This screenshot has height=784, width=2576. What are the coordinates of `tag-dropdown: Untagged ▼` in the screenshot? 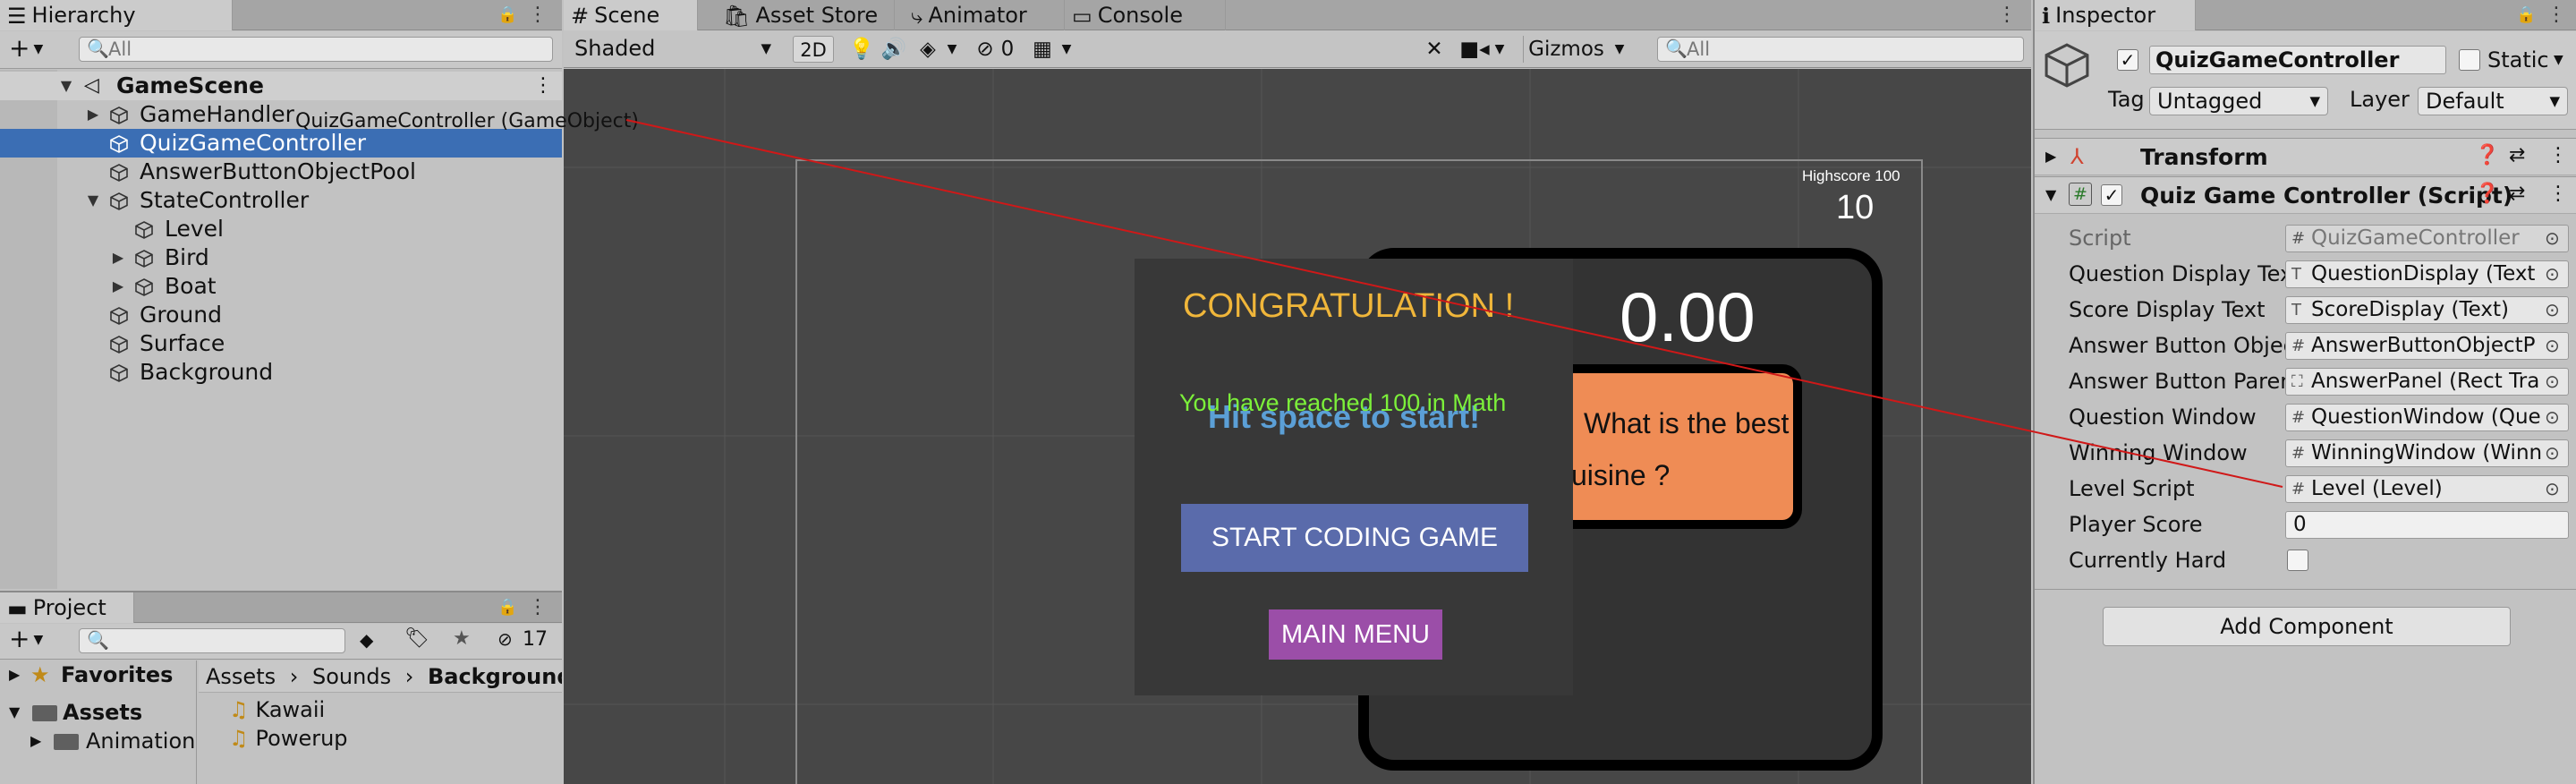 It's located at (2238, 101).